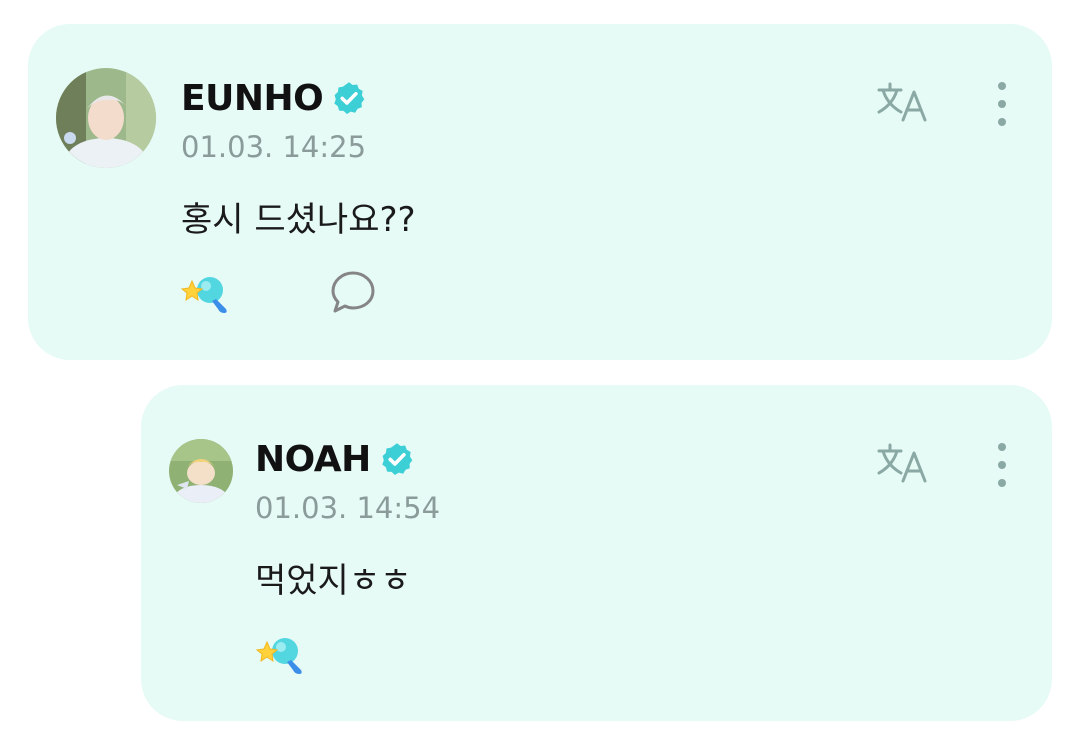 The image size is (1080, 753). Describe the element at coordinates (333, 581) in the screenshot. I see `reply-message: 먹었지ㅎㅎ` at that location.